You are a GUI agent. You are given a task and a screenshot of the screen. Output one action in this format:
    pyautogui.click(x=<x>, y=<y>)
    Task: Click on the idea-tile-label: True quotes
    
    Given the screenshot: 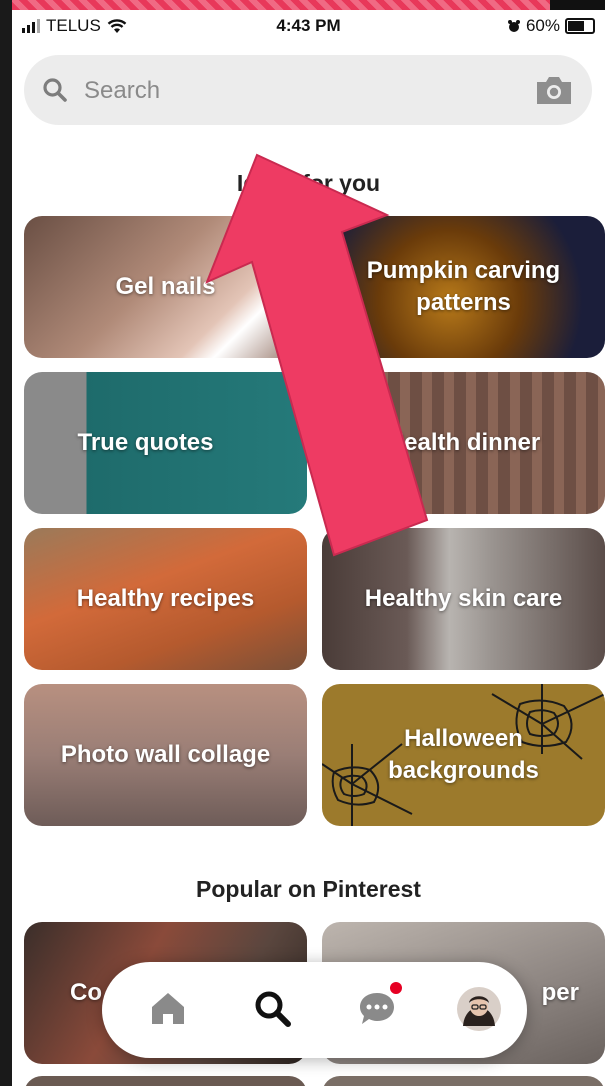 What is the action you would take?
    pyautogui.click(x=145, y=442)
    